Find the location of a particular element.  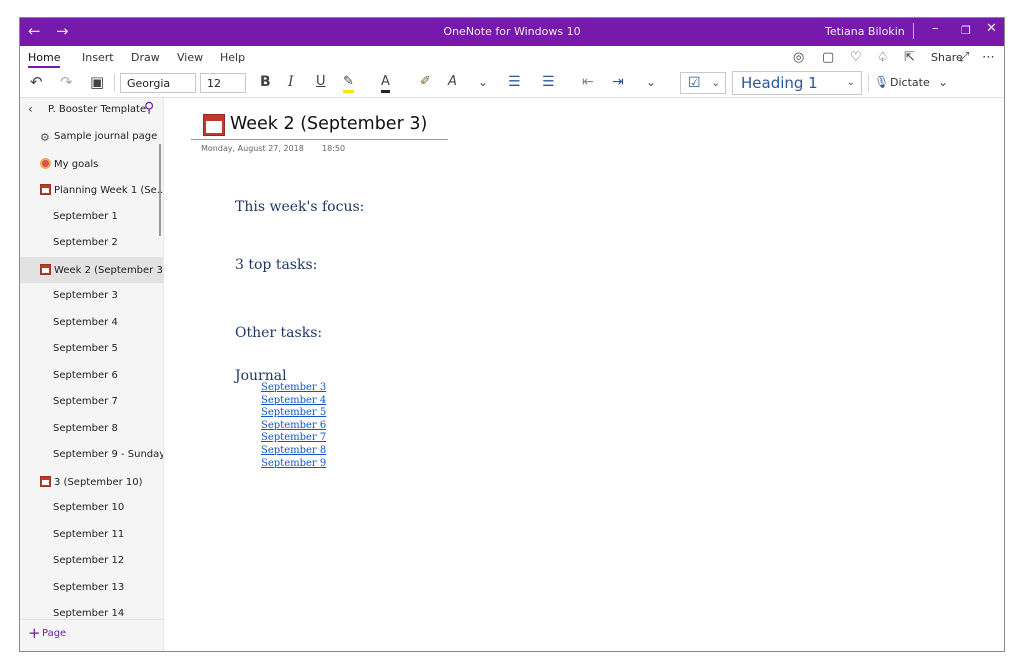

more-options-icon: ⋯ is located at coordinates (988, 57).